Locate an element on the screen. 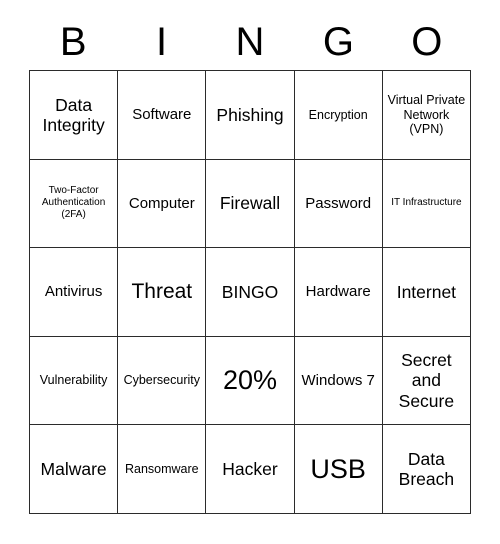 The width and height of the screenshot is (500, 544). bingo-cell: Data Integrity is located at coordinates (74, 115).